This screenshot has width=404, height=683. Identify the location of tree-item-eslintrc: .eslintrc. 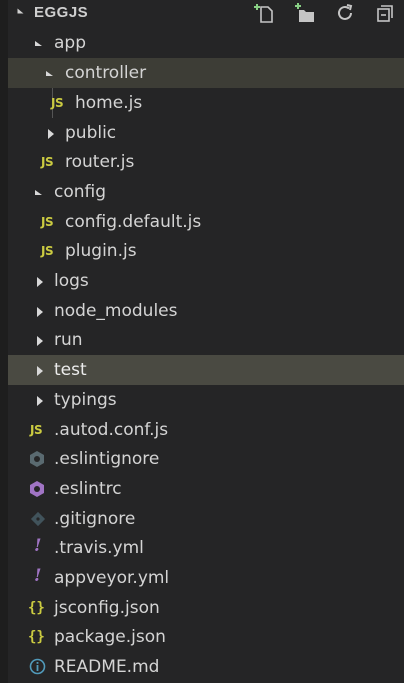
(206, 489).